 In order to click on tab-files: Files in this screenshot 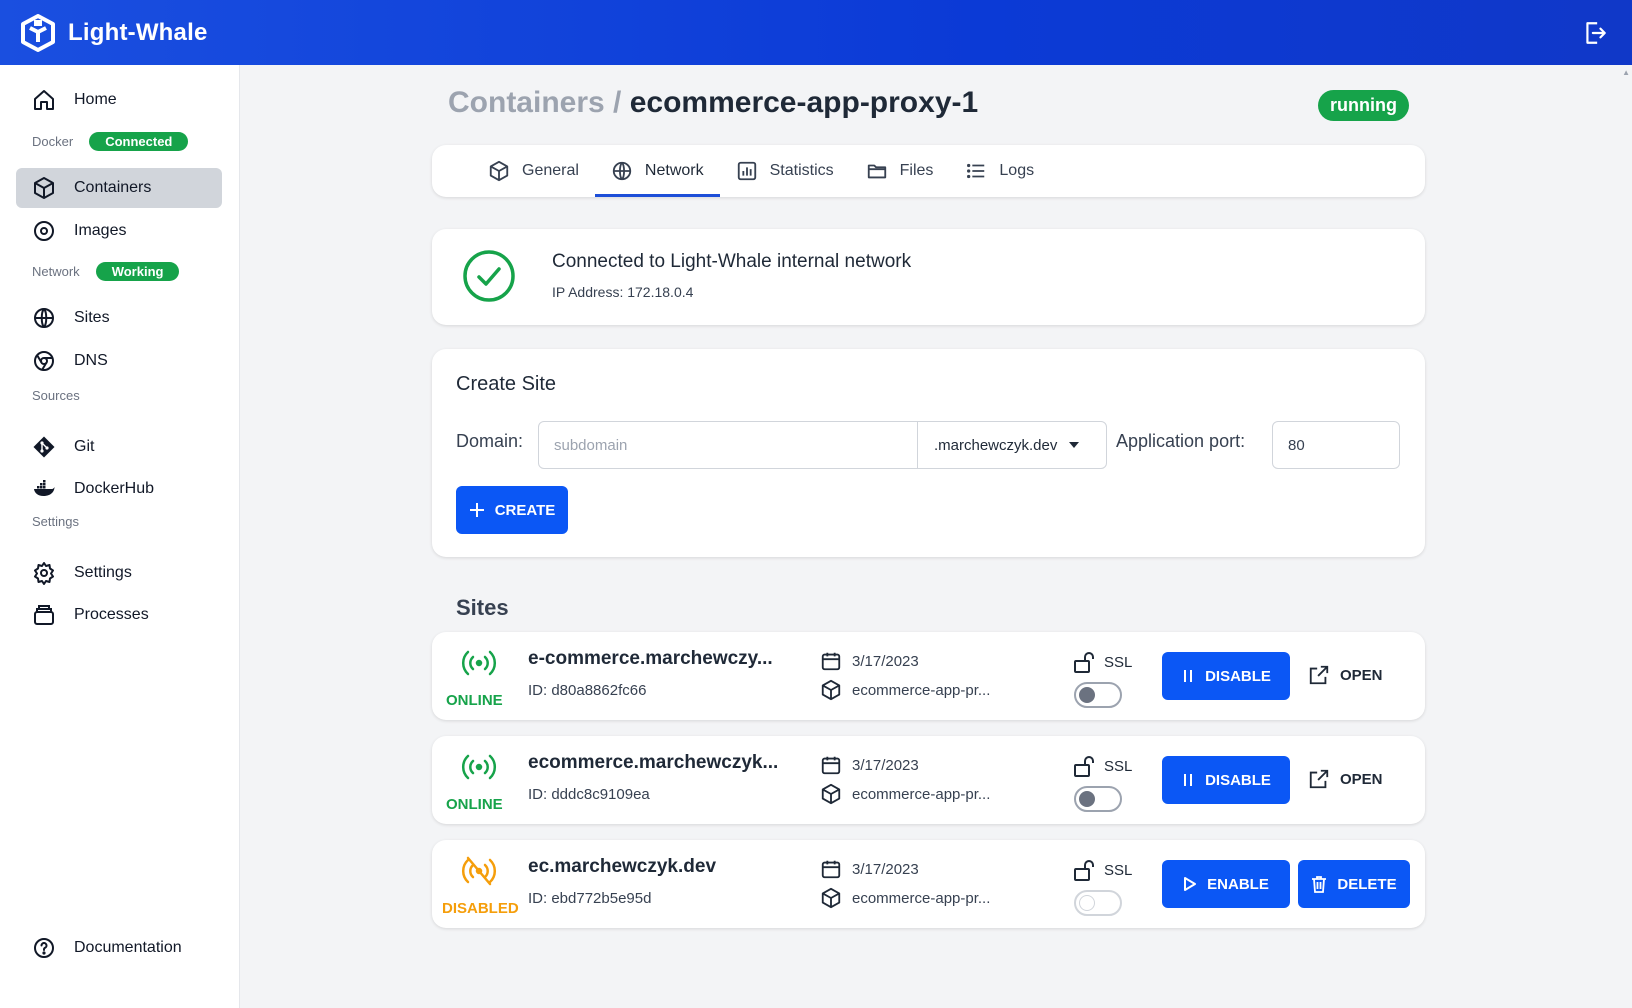, I will do `click(900, 171)`.